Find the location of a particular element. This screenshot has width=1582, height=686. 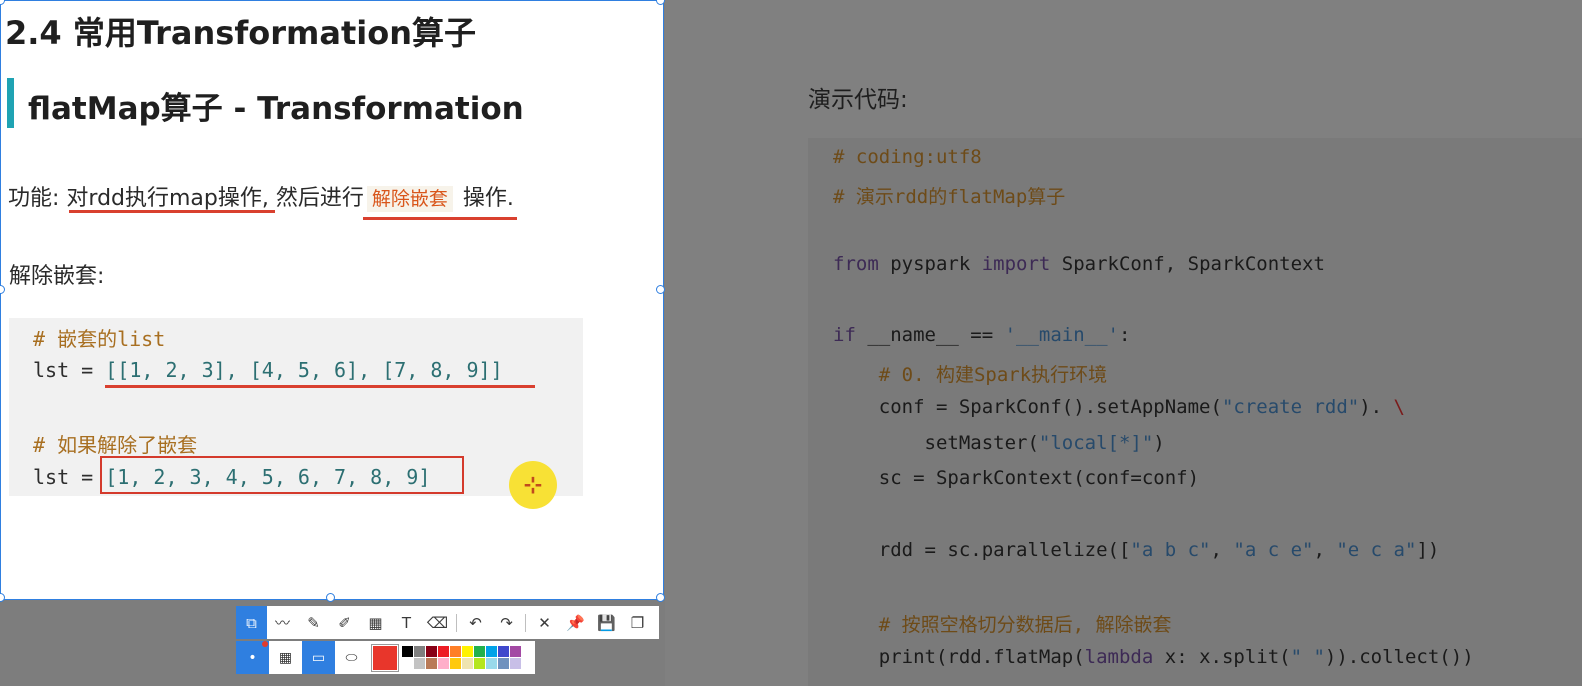

resize-handle-mr is located at coordinates (660, 289).